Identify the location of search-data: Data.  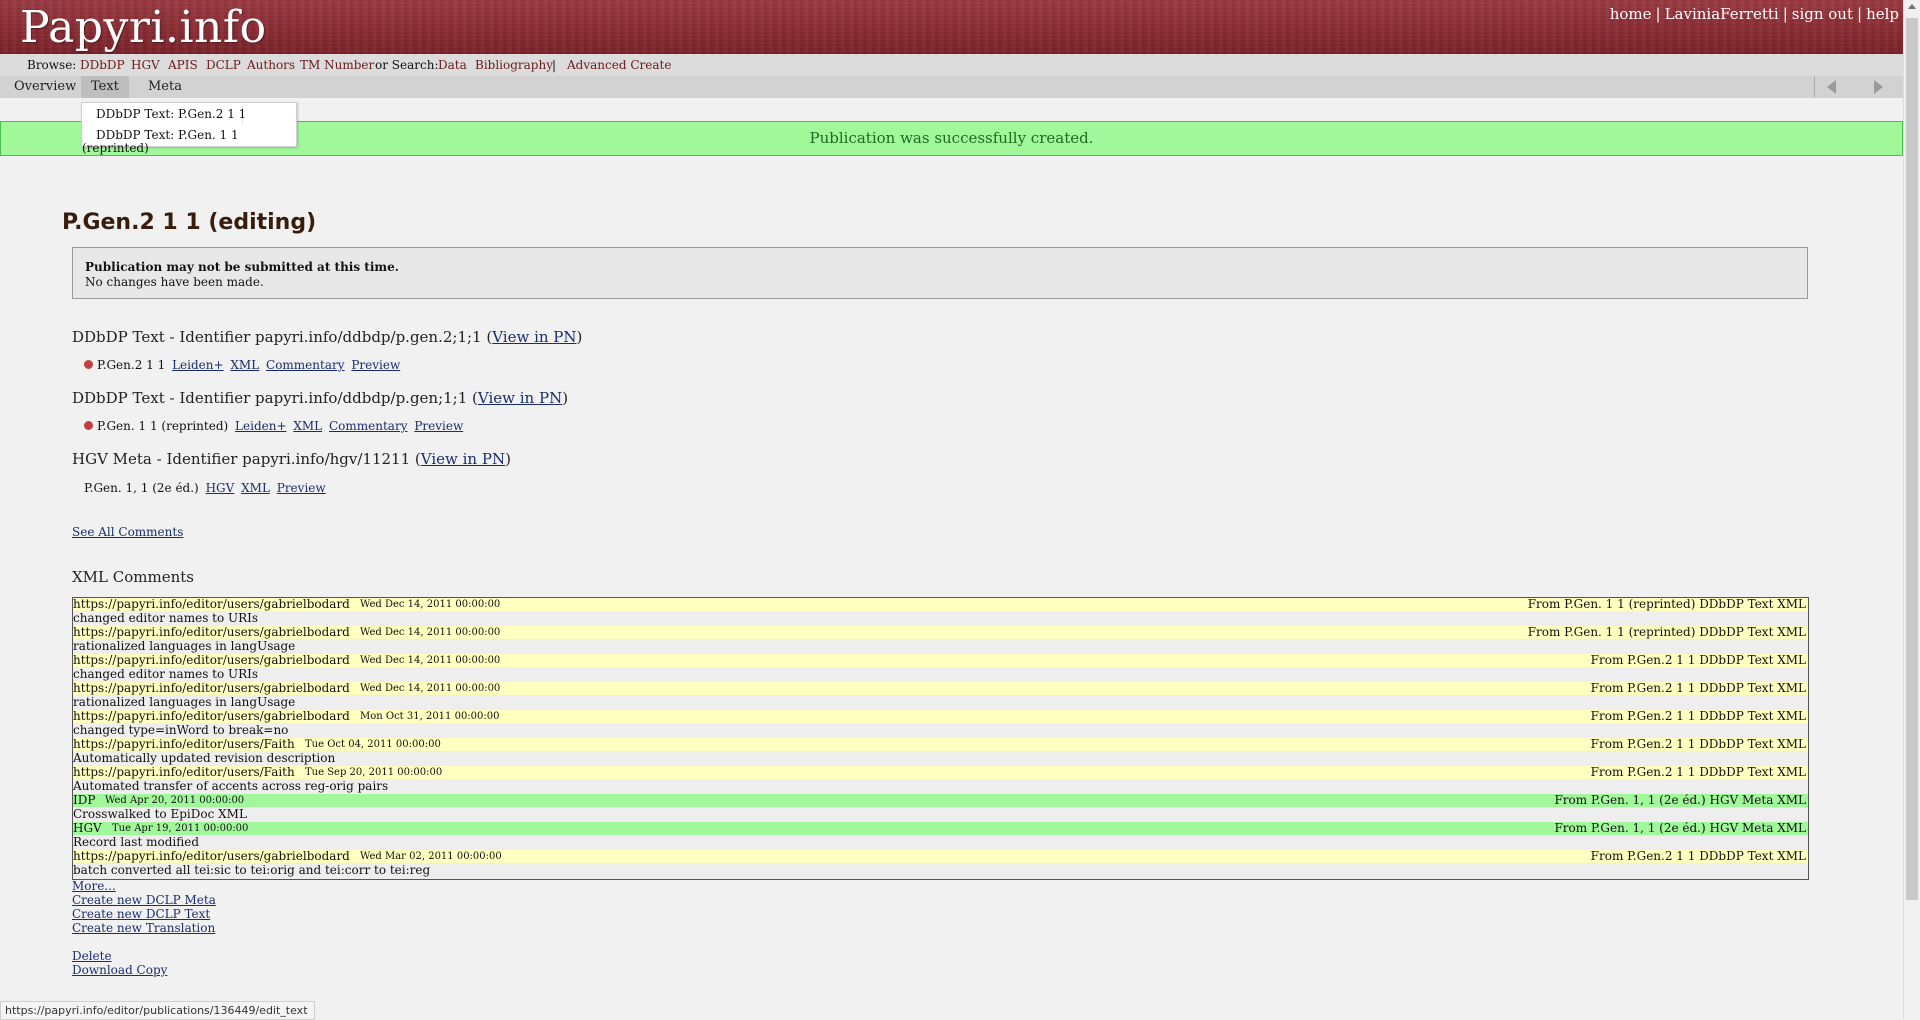
(452, 65).